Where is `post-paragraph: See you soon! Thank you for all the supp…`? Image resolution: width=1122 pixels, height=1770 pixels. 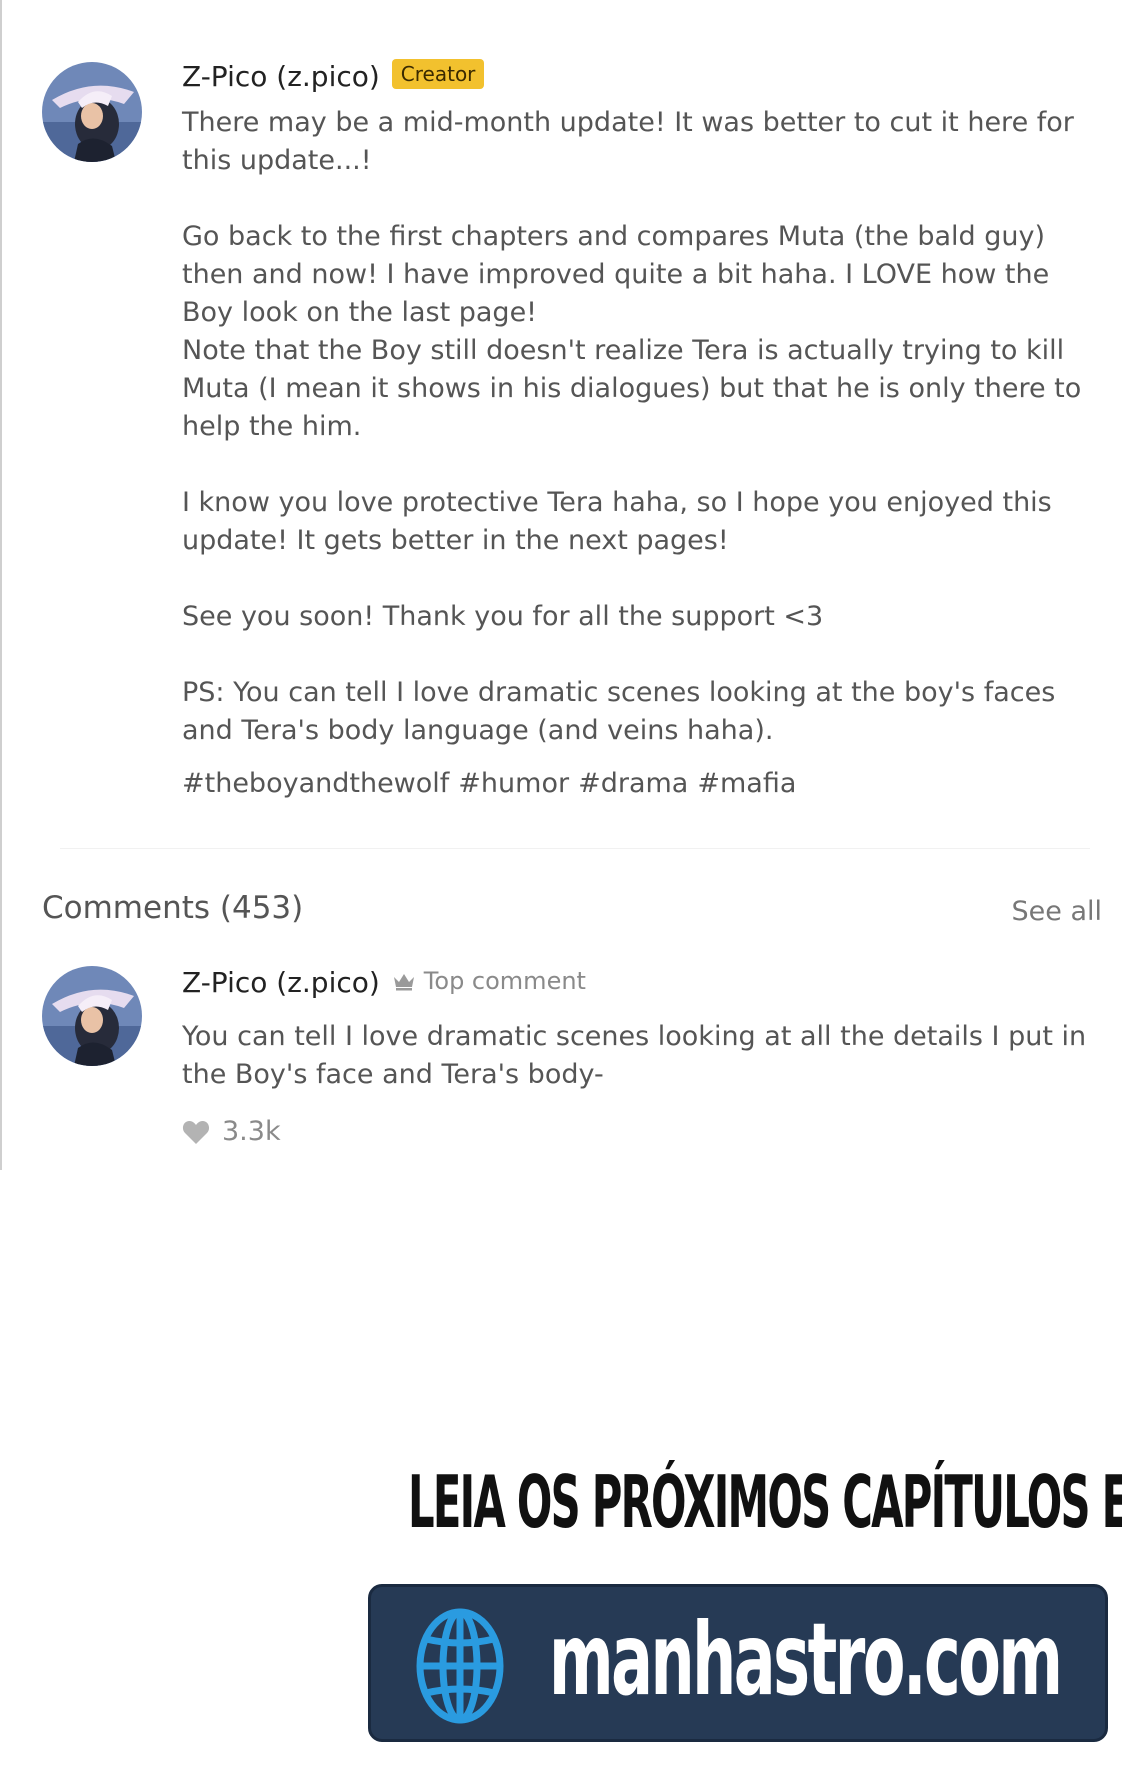 post-paragraph: See you soon! Thank you for all the supp… is located at coordinates (503, 616).